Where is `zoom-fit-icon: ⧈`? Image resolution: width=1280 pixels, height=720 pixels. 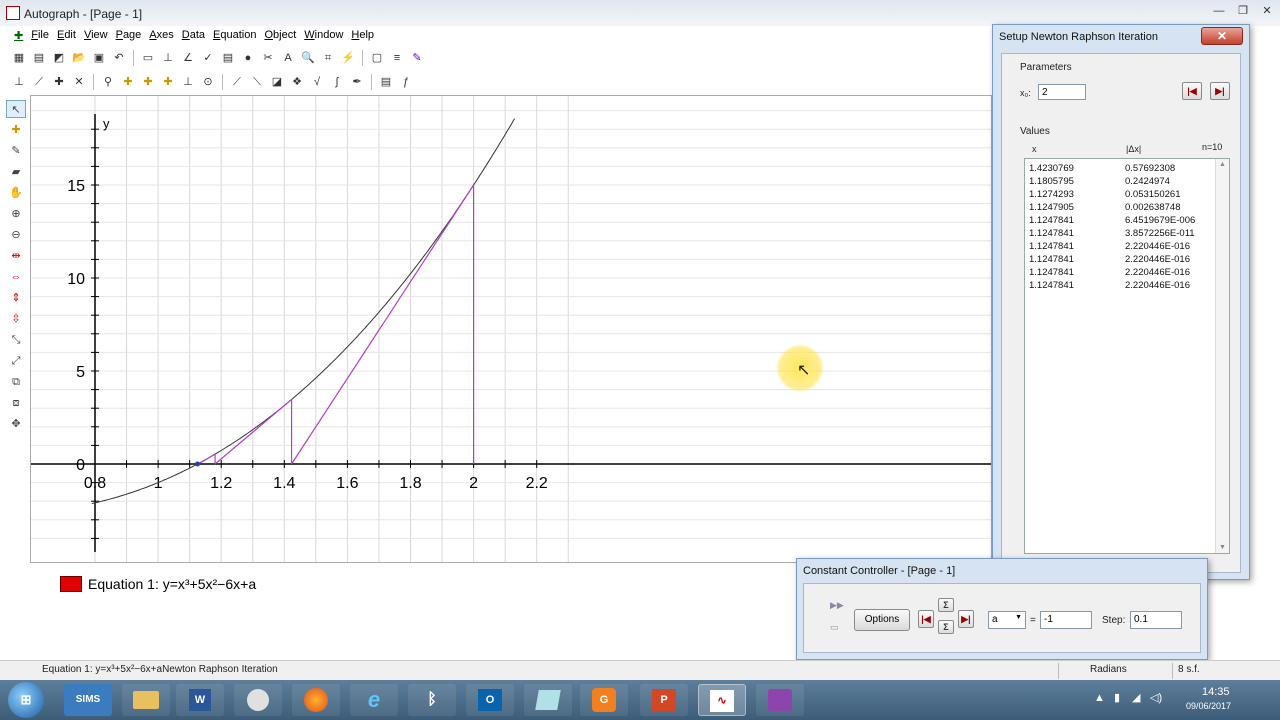
zoom-fit-icon: ⧈ is located at coordinates (16, 403).